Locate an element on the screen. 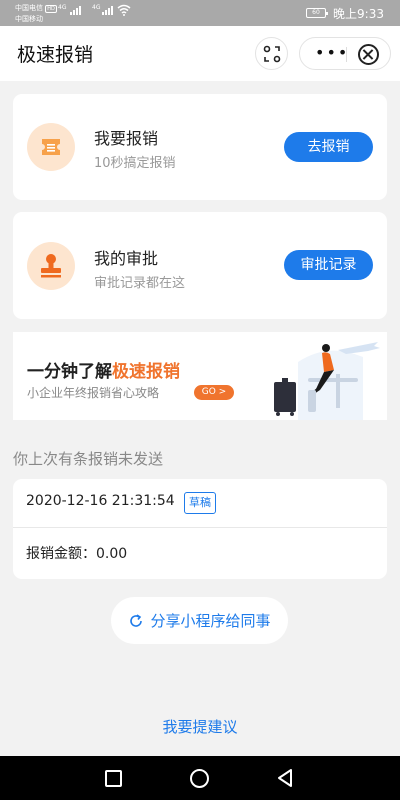 The width and height of the screenshot is (400, 800). scan-button is located at coordinates (271, 53).